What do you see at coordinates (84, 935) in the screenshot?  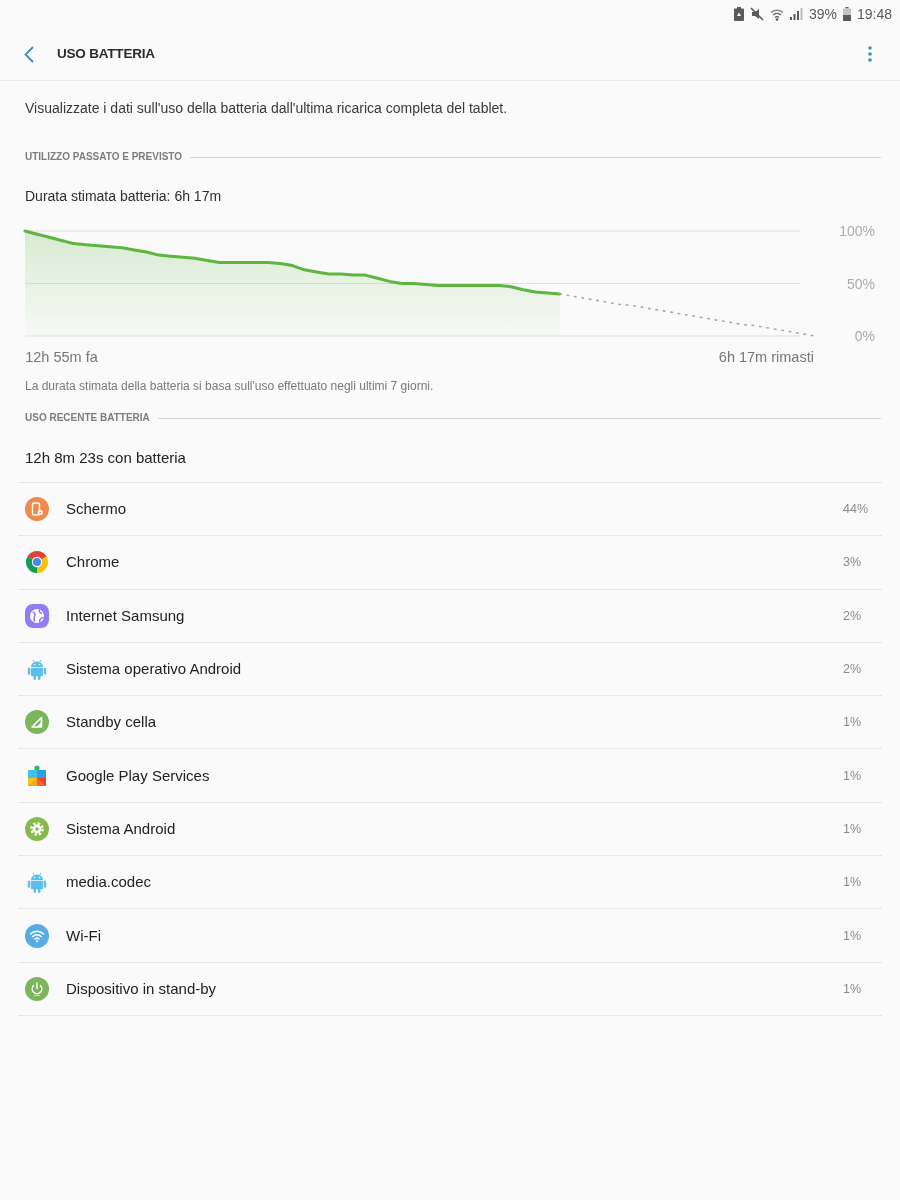 I see `app-name: Wi-Fi` at bounding box center [84, 935].